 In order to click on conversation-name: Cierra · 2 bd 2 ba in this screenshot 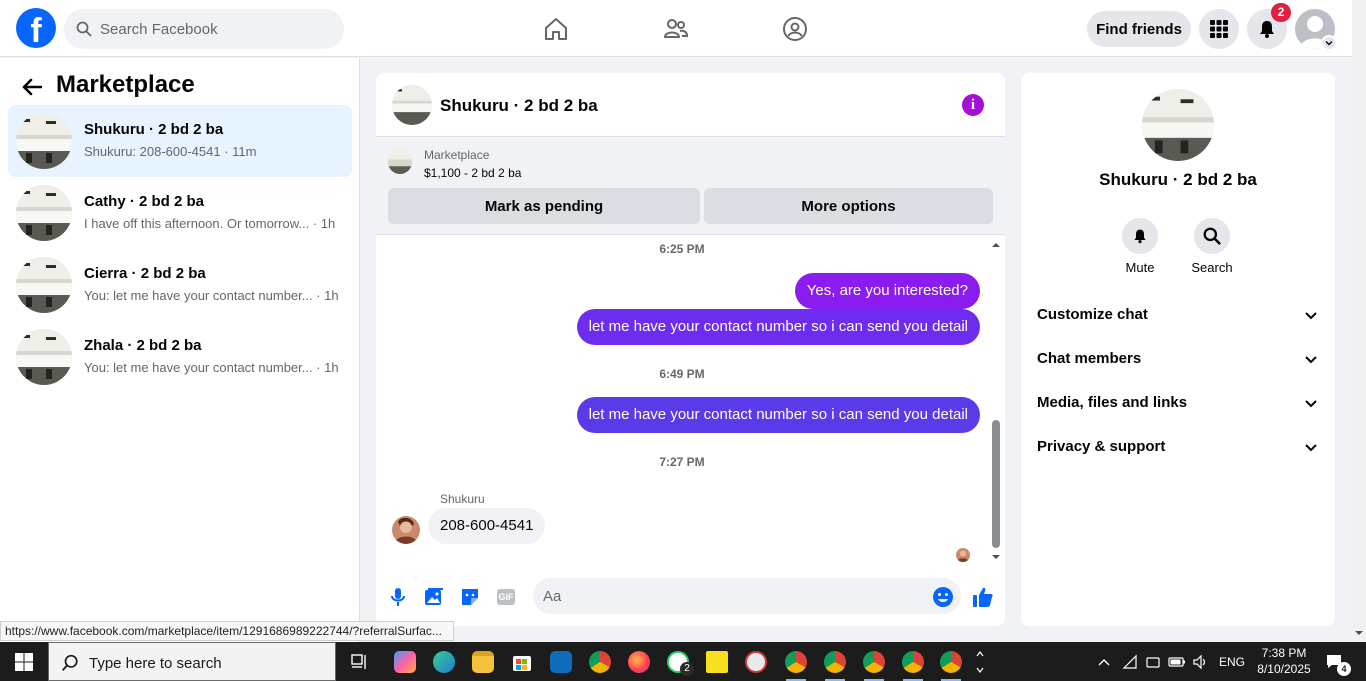, I will do `click(145, 273)`.